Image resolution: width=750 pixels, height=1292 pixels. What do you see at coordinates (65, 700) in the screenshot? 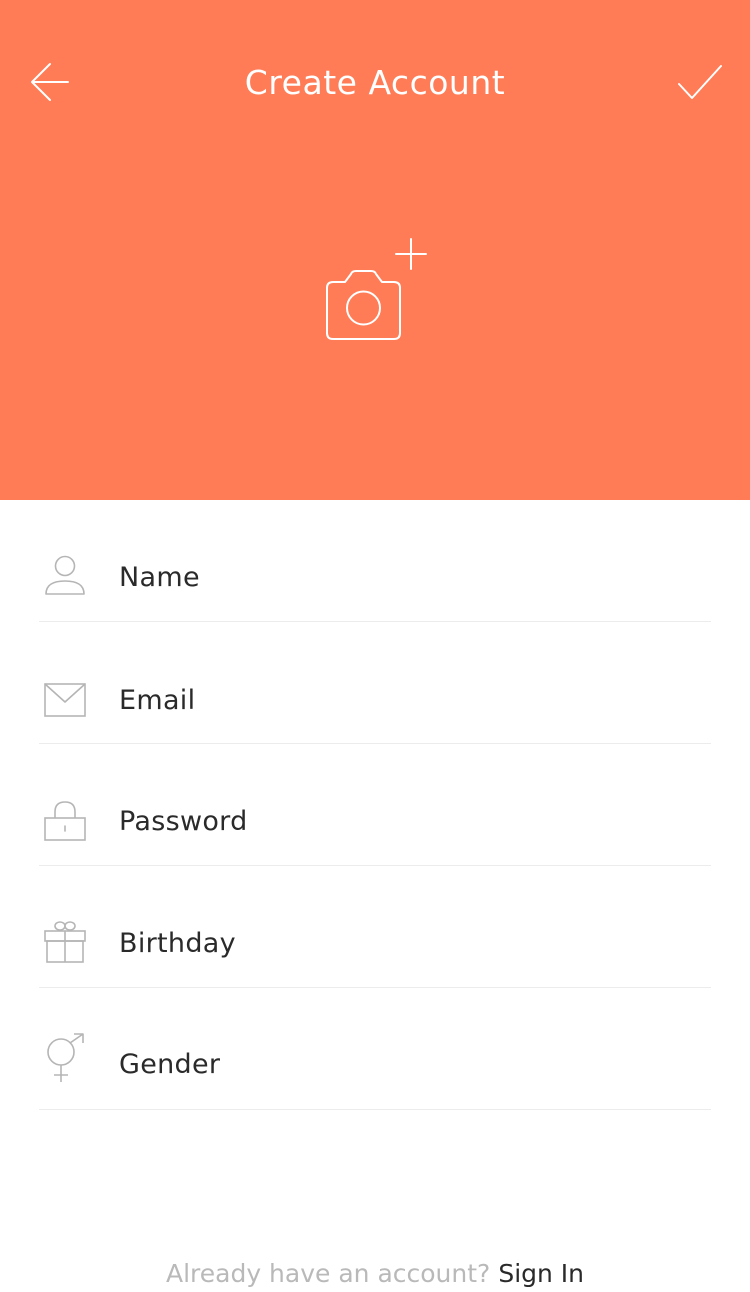
I see `envelope-icon` at bounding box center [65, 700].